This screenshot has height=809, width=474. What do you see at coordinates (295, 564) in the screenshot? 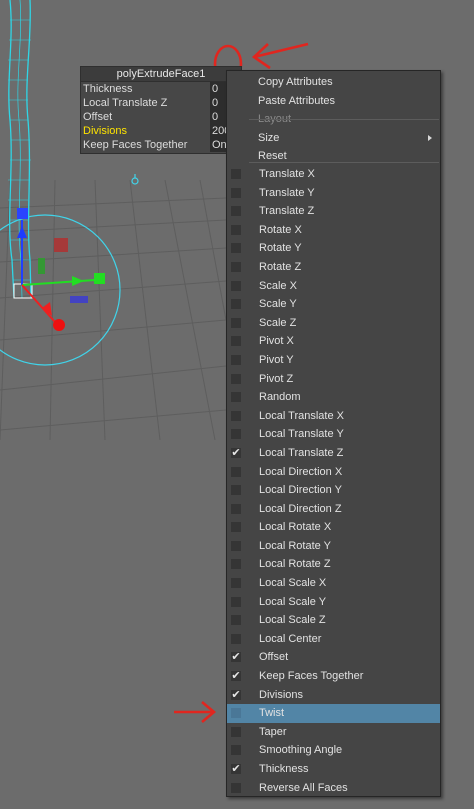
I see `menu-item-label: Local Rotate Z` at bounding box center [295, 564].